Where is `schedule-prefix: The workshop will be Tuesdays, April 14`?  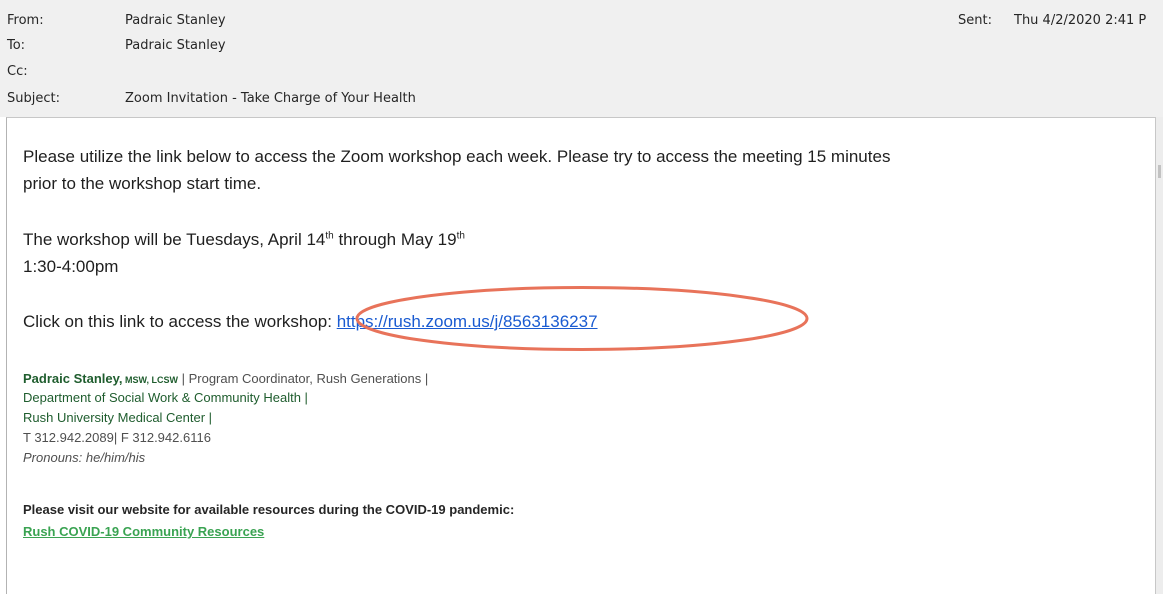 schedule-prefix: The workshop will be Tuesdays, April 14 is located at coordinates (174, 239).